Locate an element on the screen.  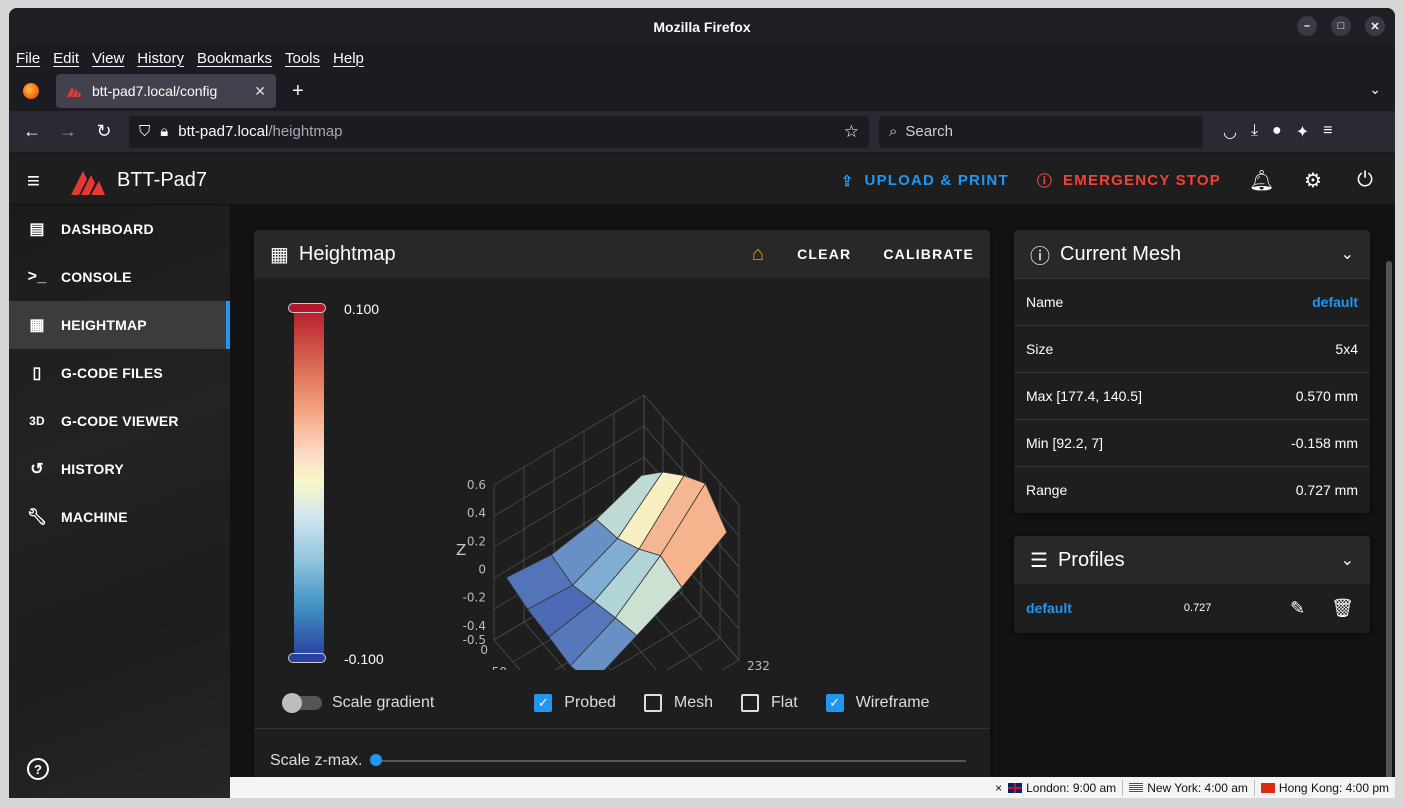
scale-zmax-slider is located at coordinates (668, 760).